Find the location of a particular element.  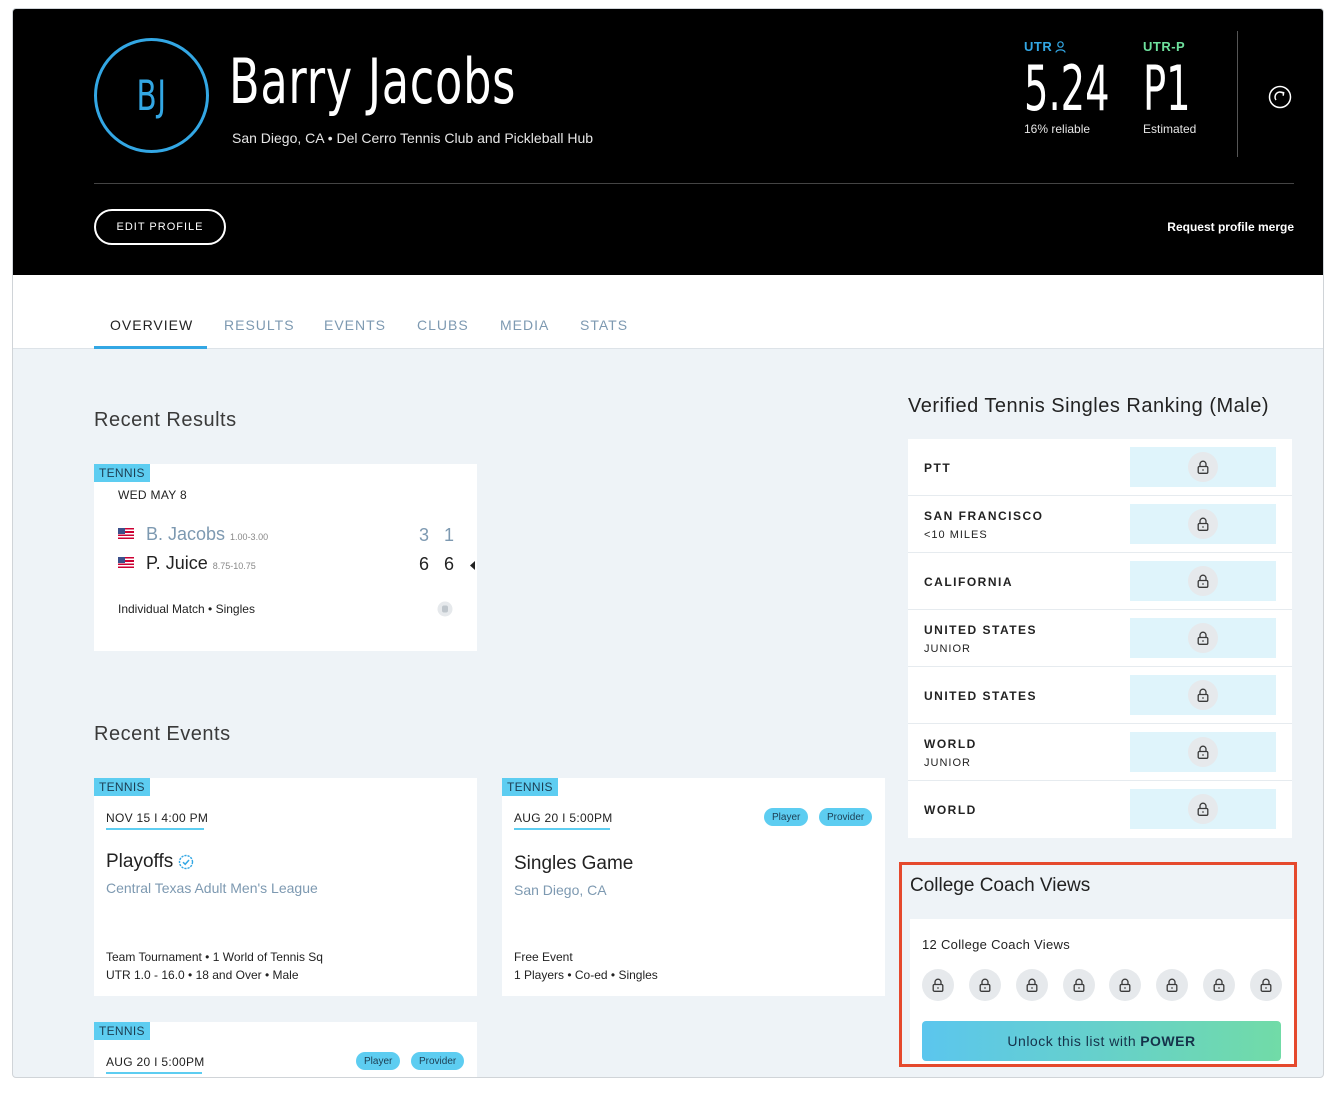

avatar: BJ is located at coordinates (151, 95).